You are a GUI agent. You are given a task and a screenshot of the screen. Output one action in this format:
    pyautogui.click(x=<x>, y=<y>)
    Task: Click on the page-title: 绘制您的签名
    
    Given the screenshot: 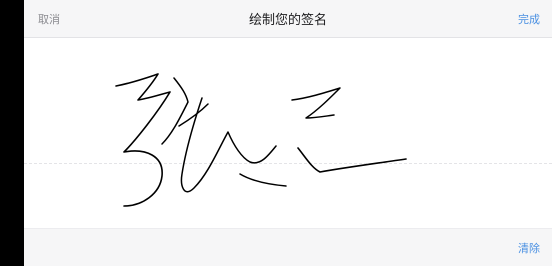 What is the action you would take?
    pyautogui.click(x=287, y=20)
    